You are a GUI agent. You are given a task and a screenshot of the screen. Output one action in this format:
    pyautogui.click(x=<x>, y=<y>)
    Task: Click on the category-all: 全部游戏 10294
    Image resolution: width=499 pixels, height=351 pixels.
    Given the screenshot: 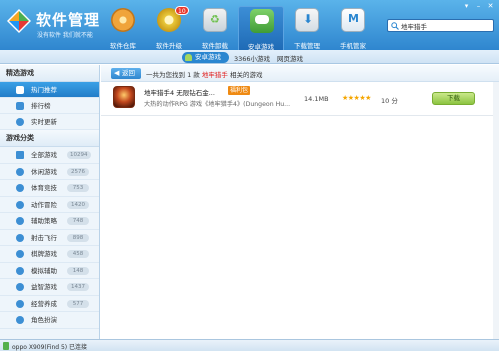 What is the action you would take?
    pyautogui.click(x=49, y=155)
    